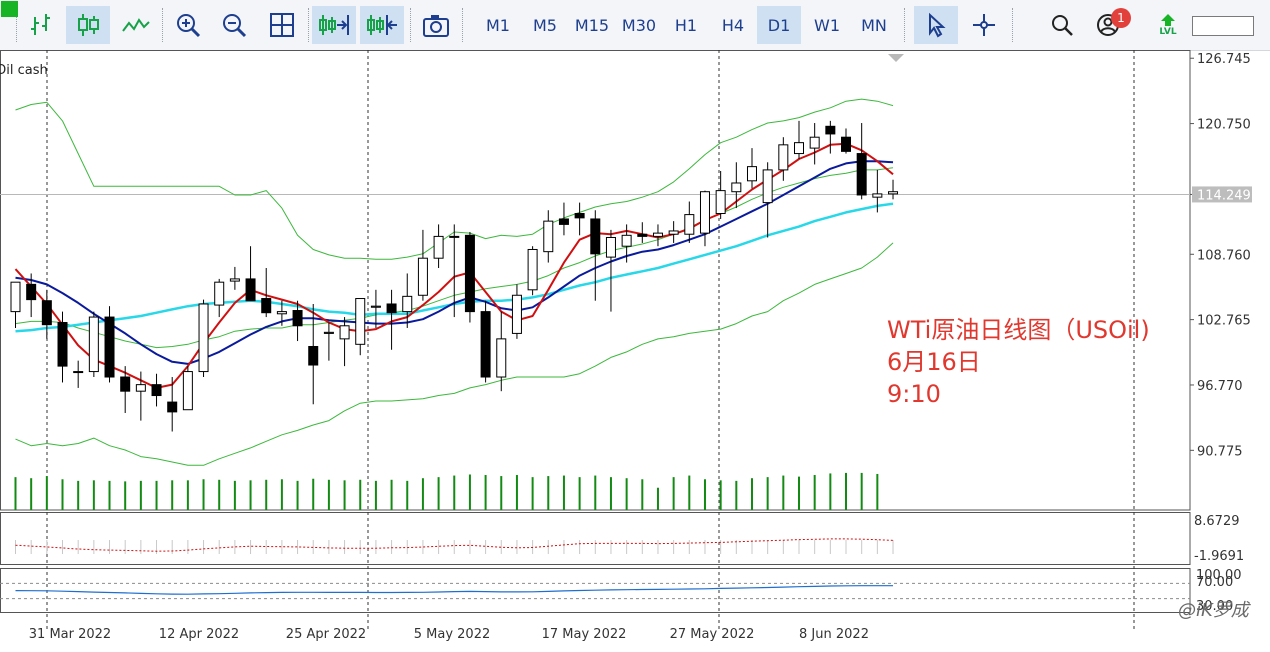  What do you see at coordinates (936, 25) in the screenshot?
I see `cursor-icon` at bounding box center [936, 25].